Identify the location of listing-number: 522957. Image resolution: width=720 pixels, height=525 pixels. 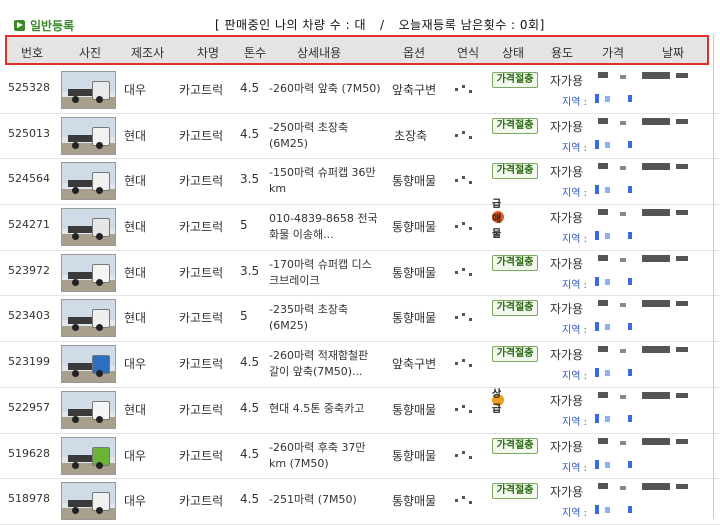
(29, 407).